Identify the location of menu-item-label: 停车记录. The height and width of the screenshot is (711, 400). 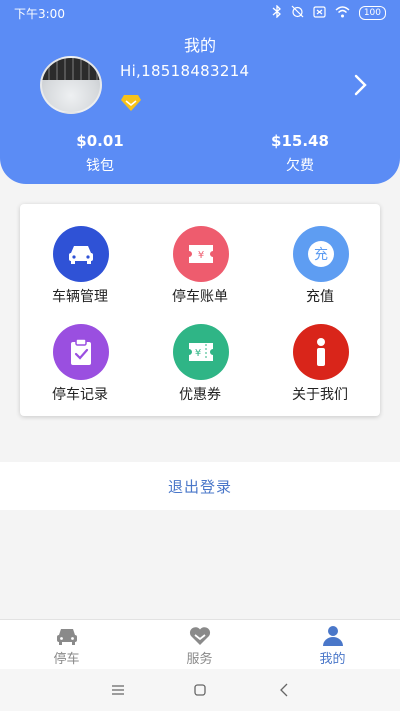
(80, 395).